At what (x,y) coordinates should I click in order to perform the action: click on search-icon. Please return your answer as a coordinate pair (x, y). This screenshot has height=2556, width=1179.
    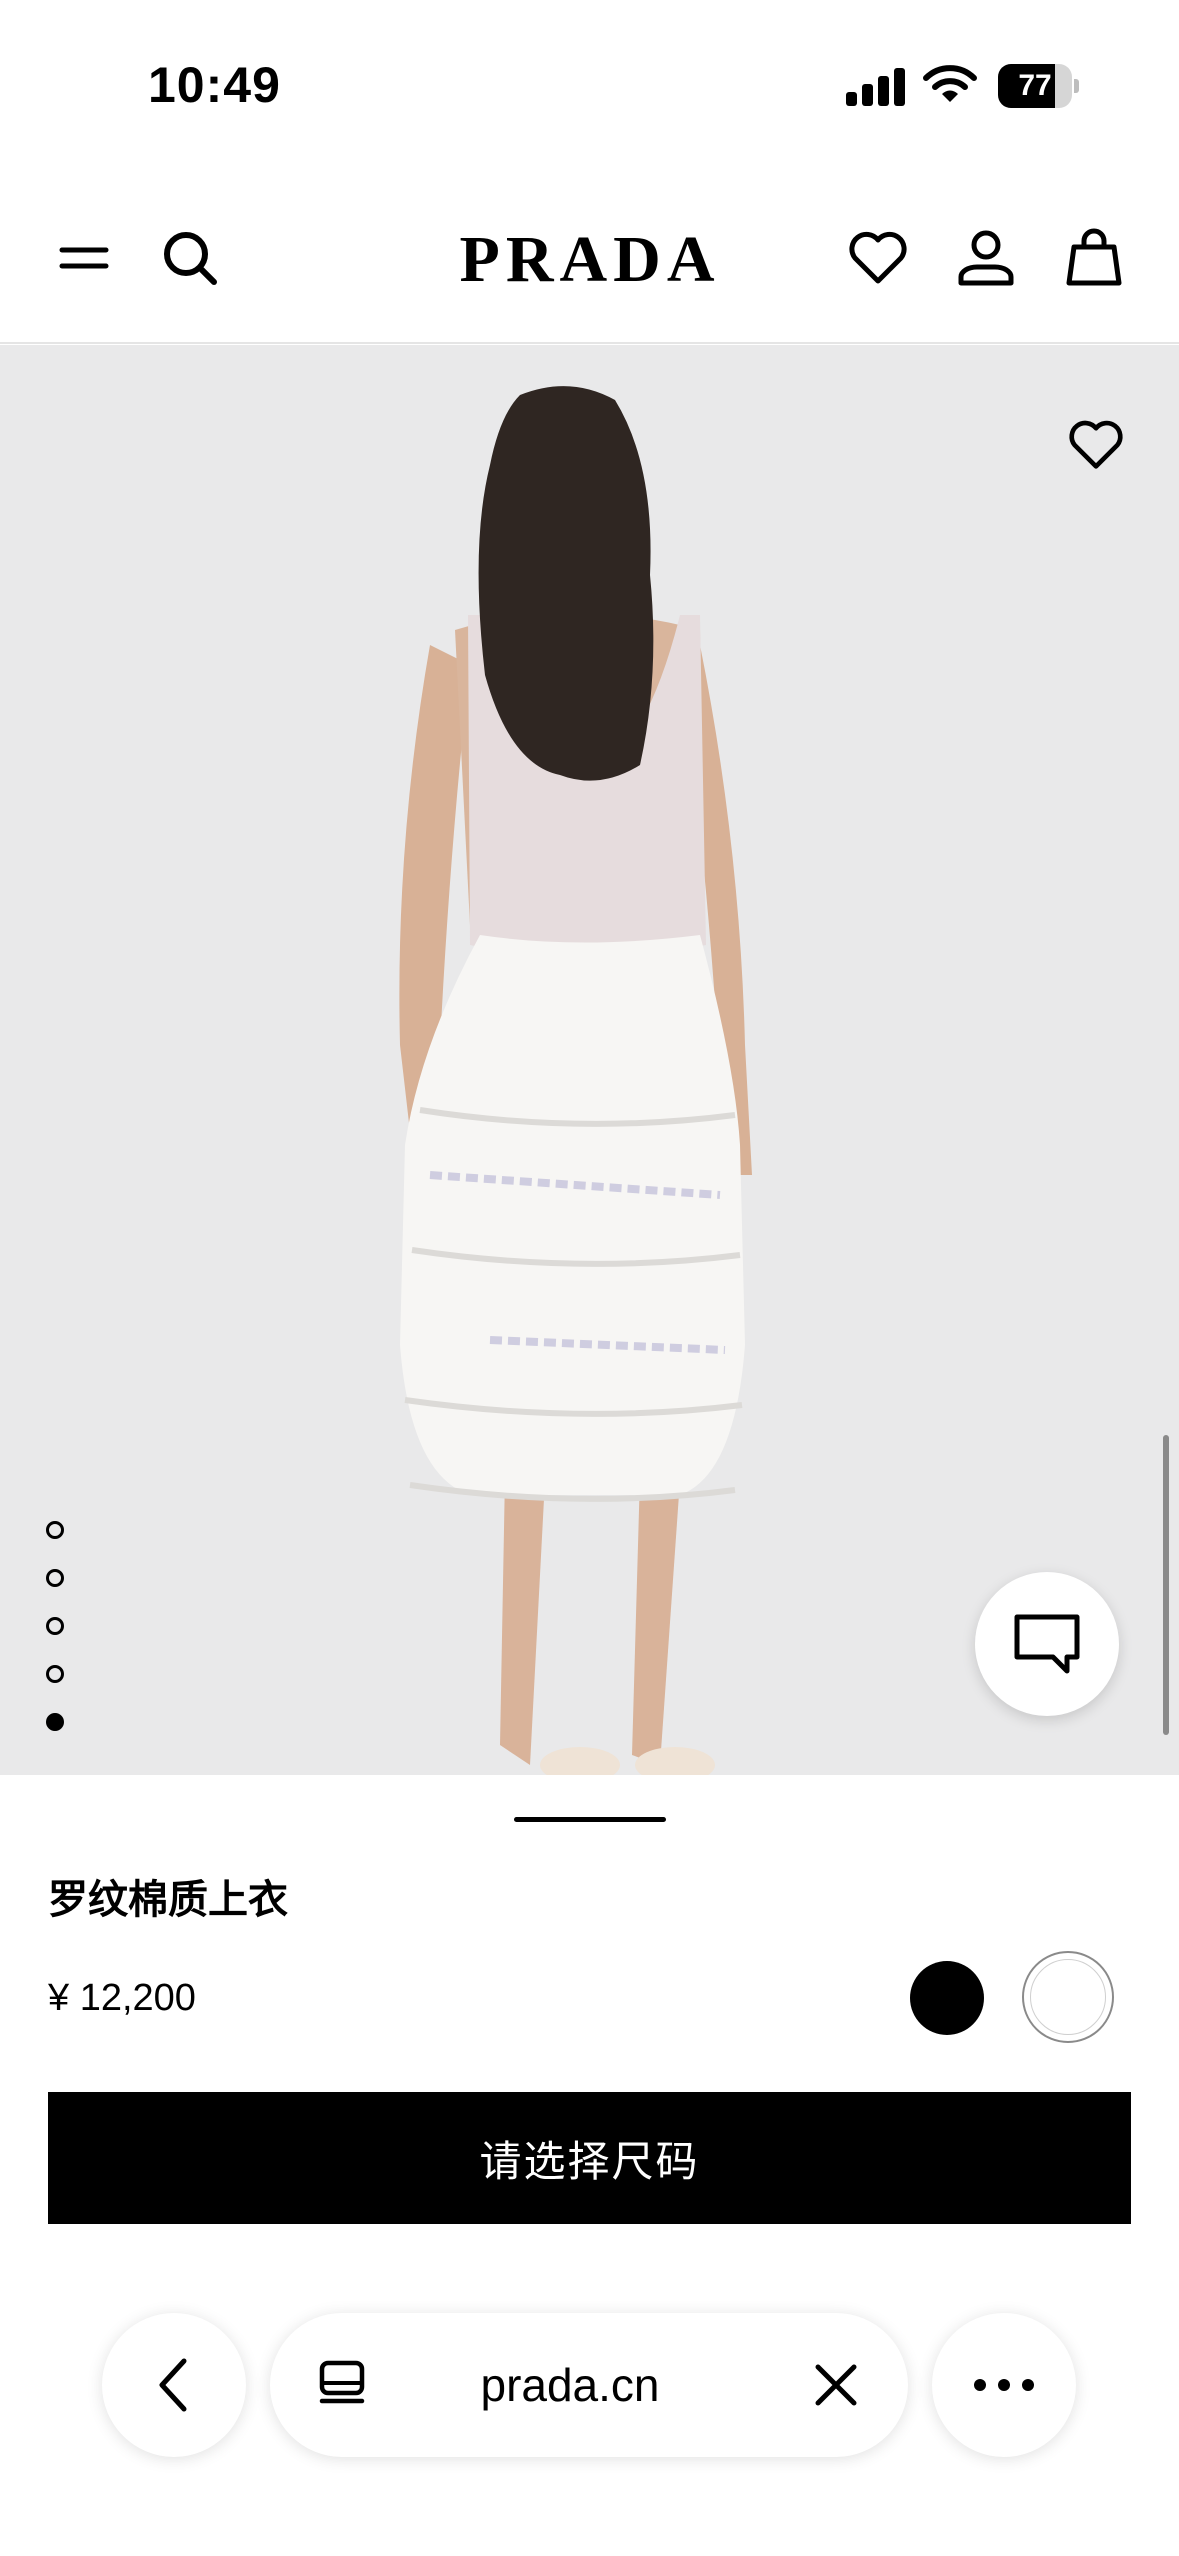
    Looking at the image, I should click on (190, 258).